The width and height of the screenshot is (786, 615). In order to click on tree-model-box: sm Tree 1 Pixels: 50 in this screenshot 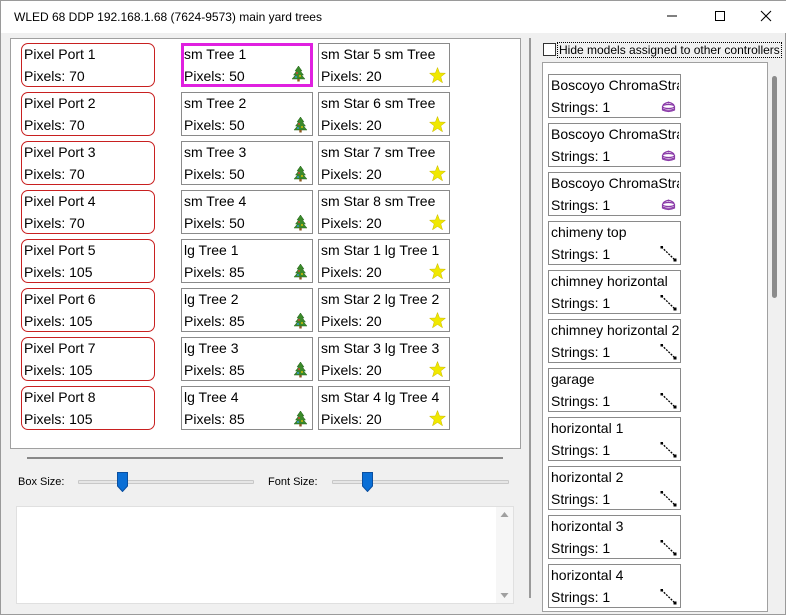, I will do `click(247, 65)`.